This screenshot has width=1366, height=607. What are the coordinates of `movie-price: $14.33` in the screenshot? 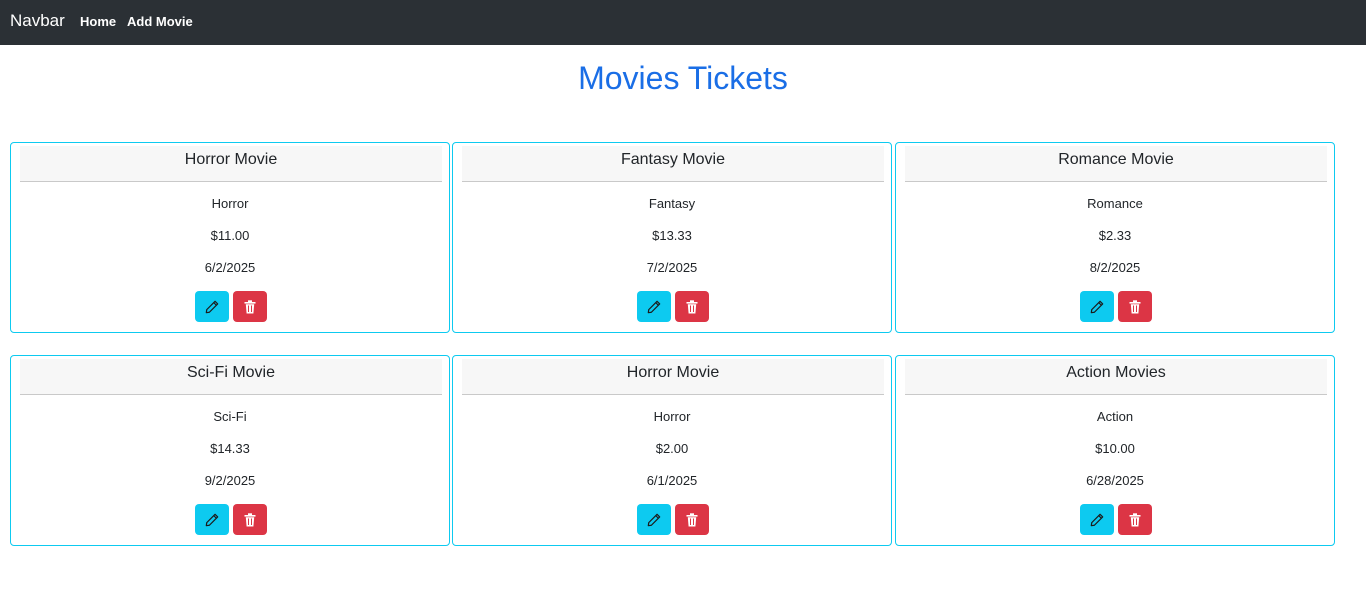 It's located at (230, 448).